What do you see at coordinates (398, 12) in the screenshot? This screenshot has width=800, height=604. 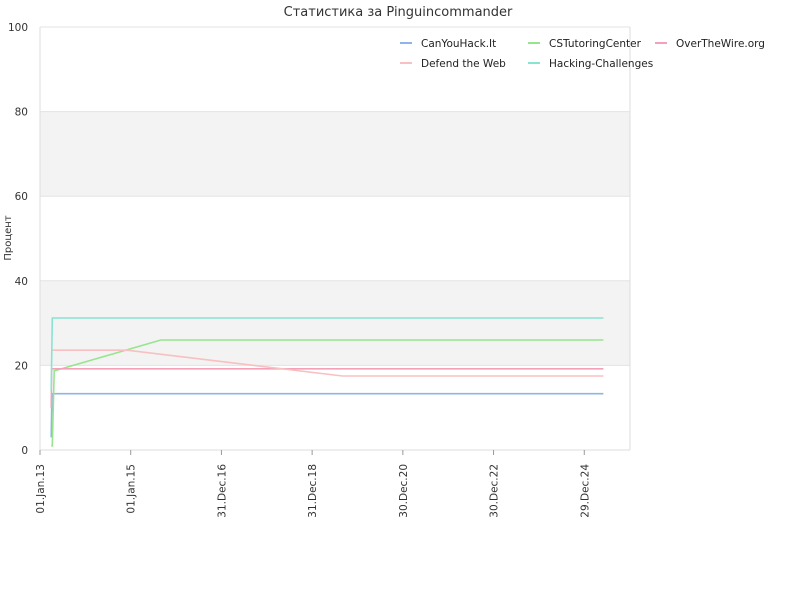 I see `chart-title: Статистика за Pinguincommander` at bounding box center [398, 12].